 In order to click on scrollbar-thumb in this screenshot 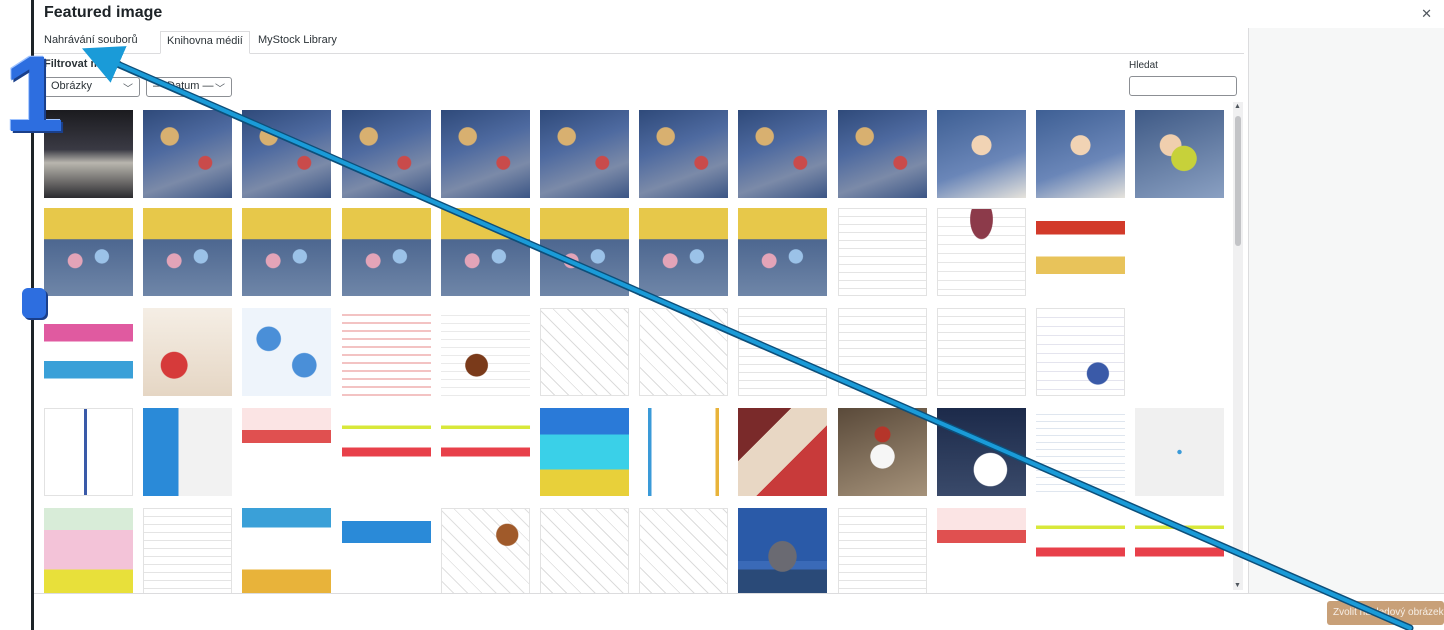, I will do `click(1238, 181)`.